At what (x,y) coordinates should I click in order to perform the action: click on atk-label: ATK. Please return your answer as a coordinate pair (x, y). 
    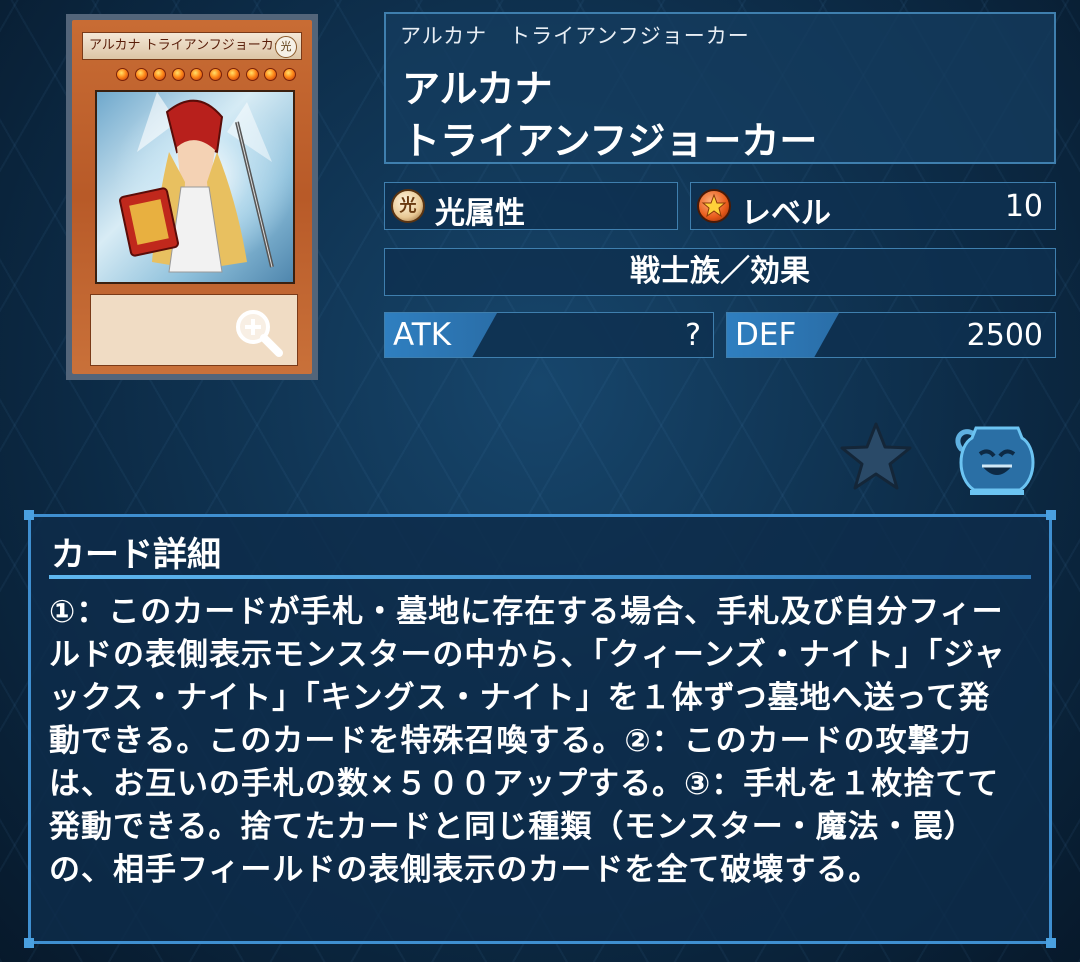
    Looking at the image, I should click on (422, 335).